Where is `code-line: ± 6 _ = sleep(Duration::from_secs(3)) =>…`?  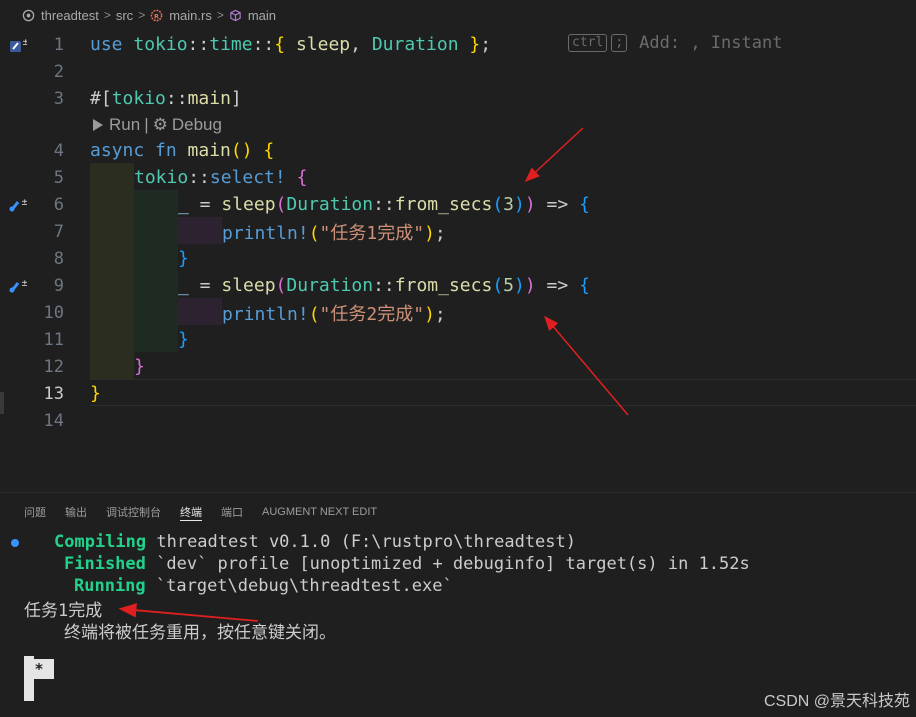
code-line: ± 6 _ = sleep(Duration::from_secs(3)) =>… is located at coordinates (458, 204).